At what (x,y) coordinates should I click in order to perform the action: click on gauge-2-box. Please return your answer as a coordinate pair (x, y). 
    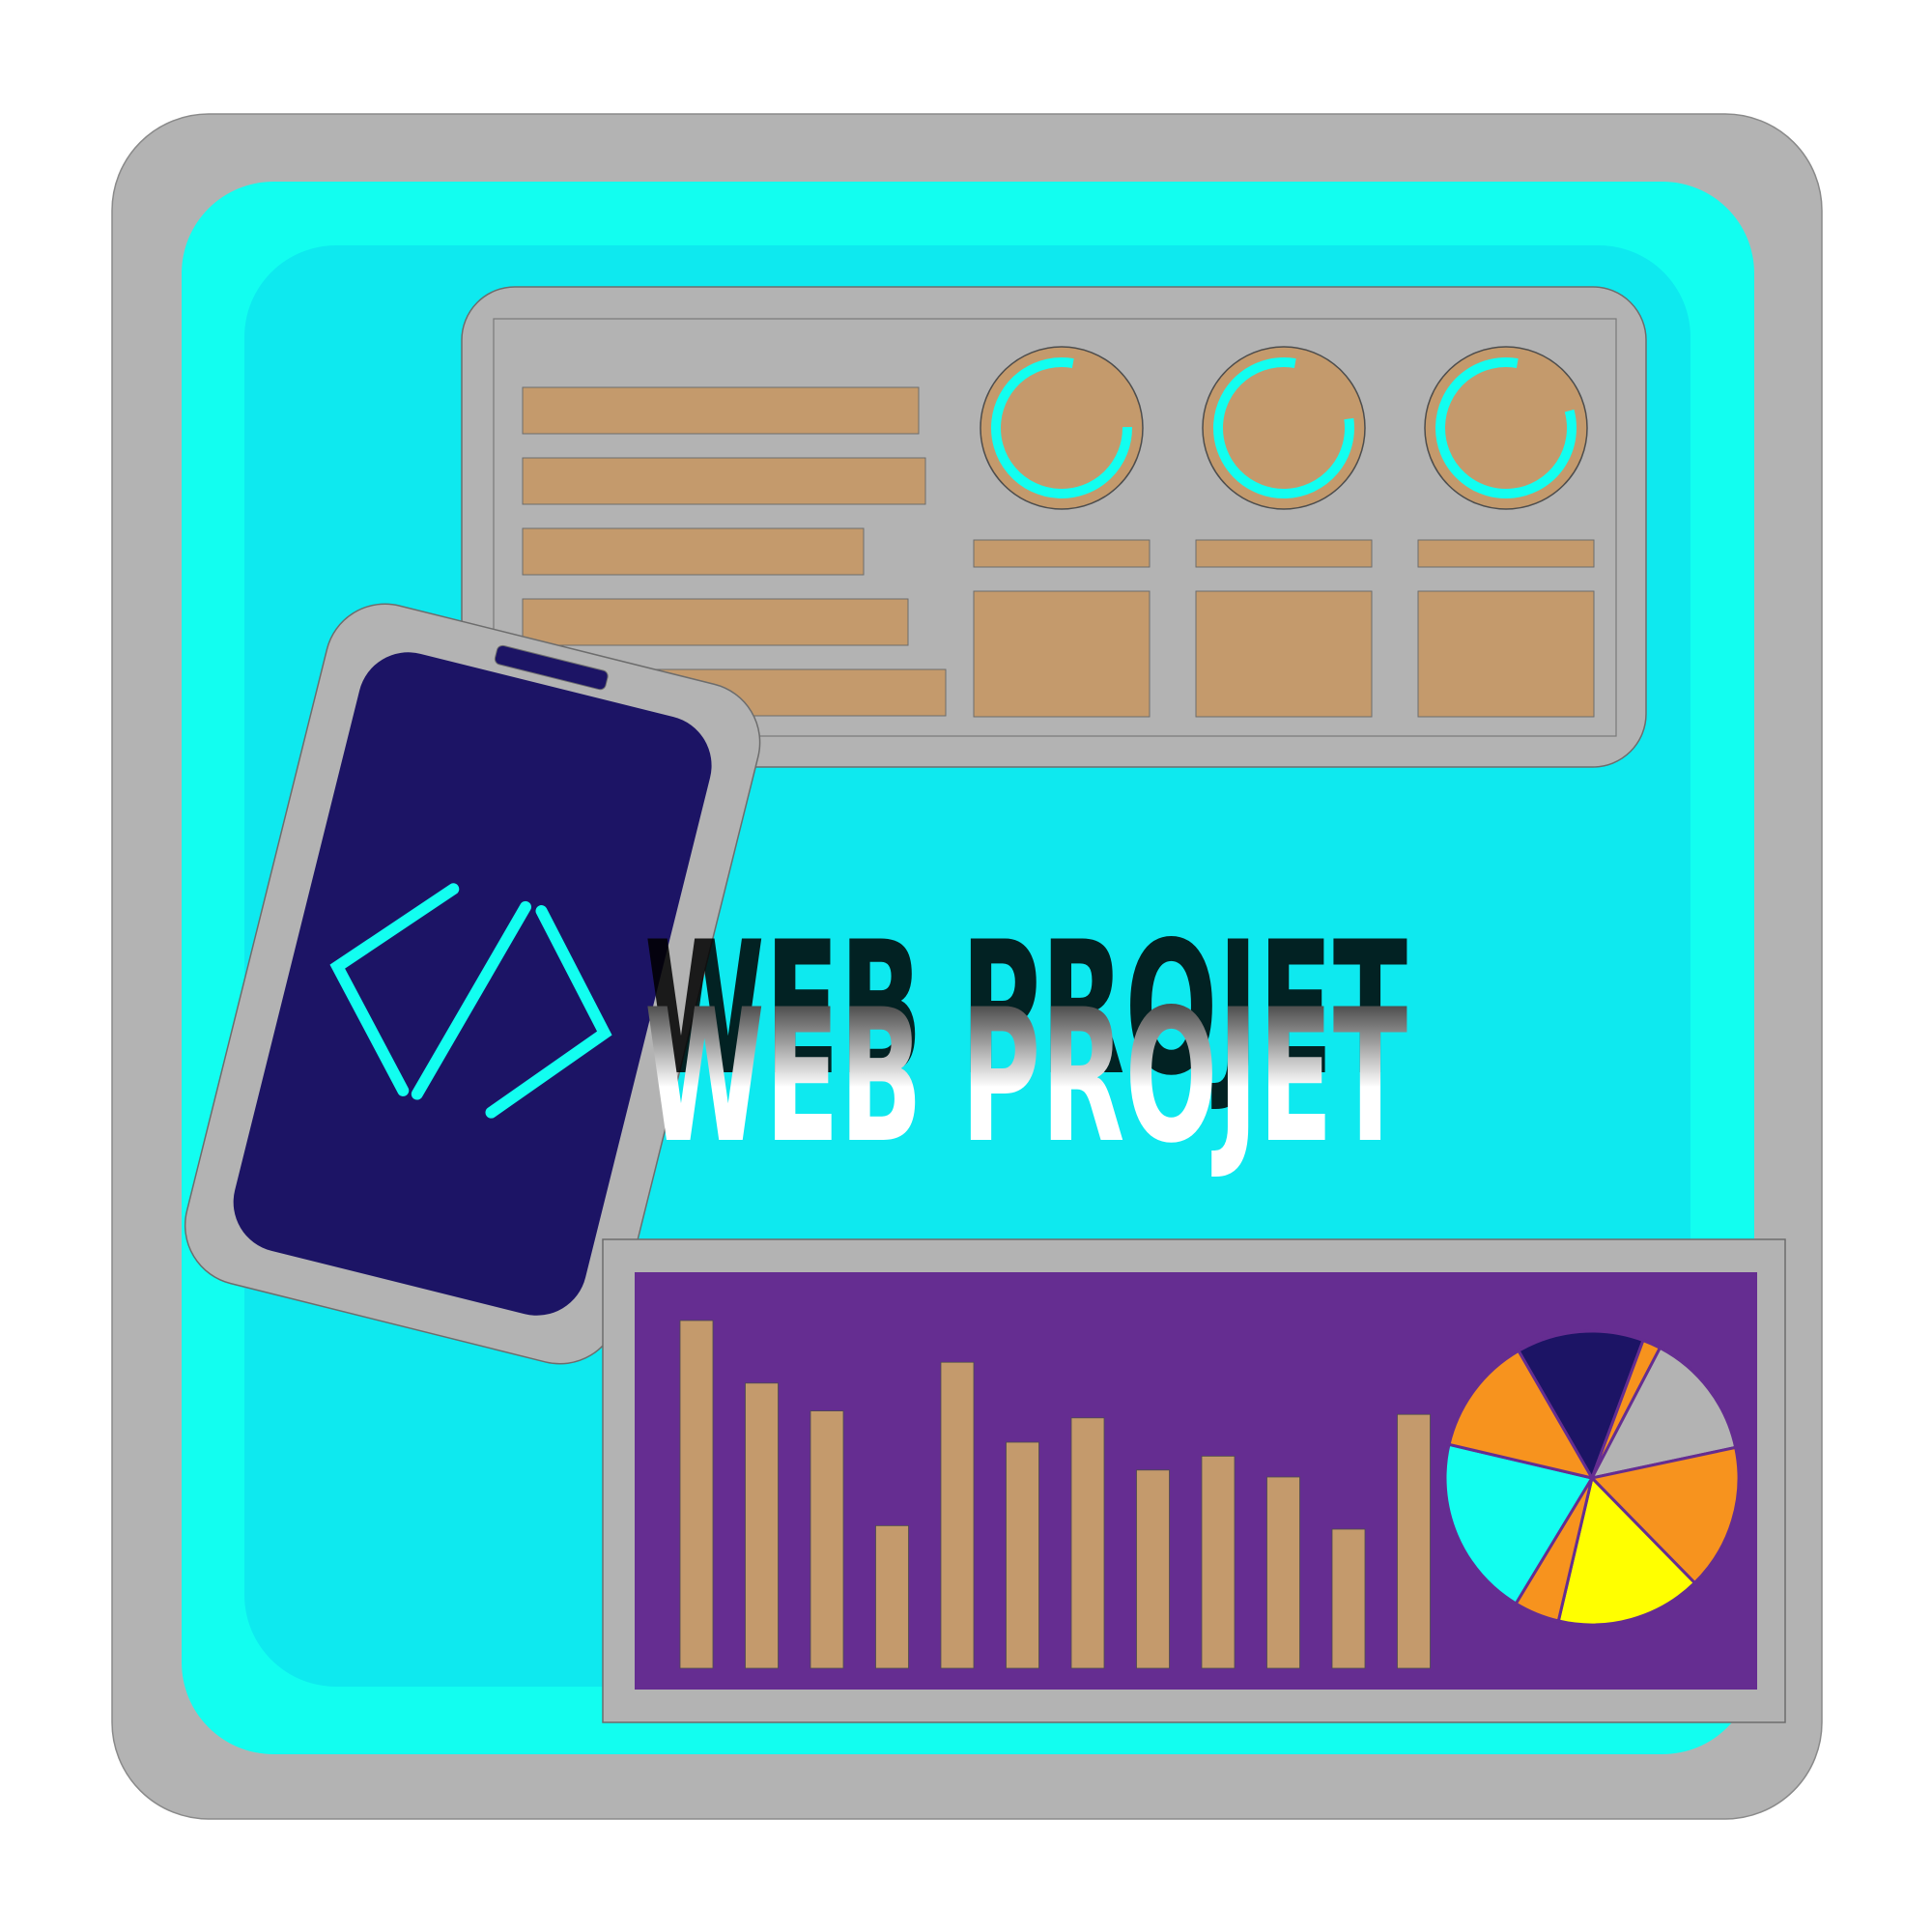
    Looking at the image, I should click on (1284, 654).